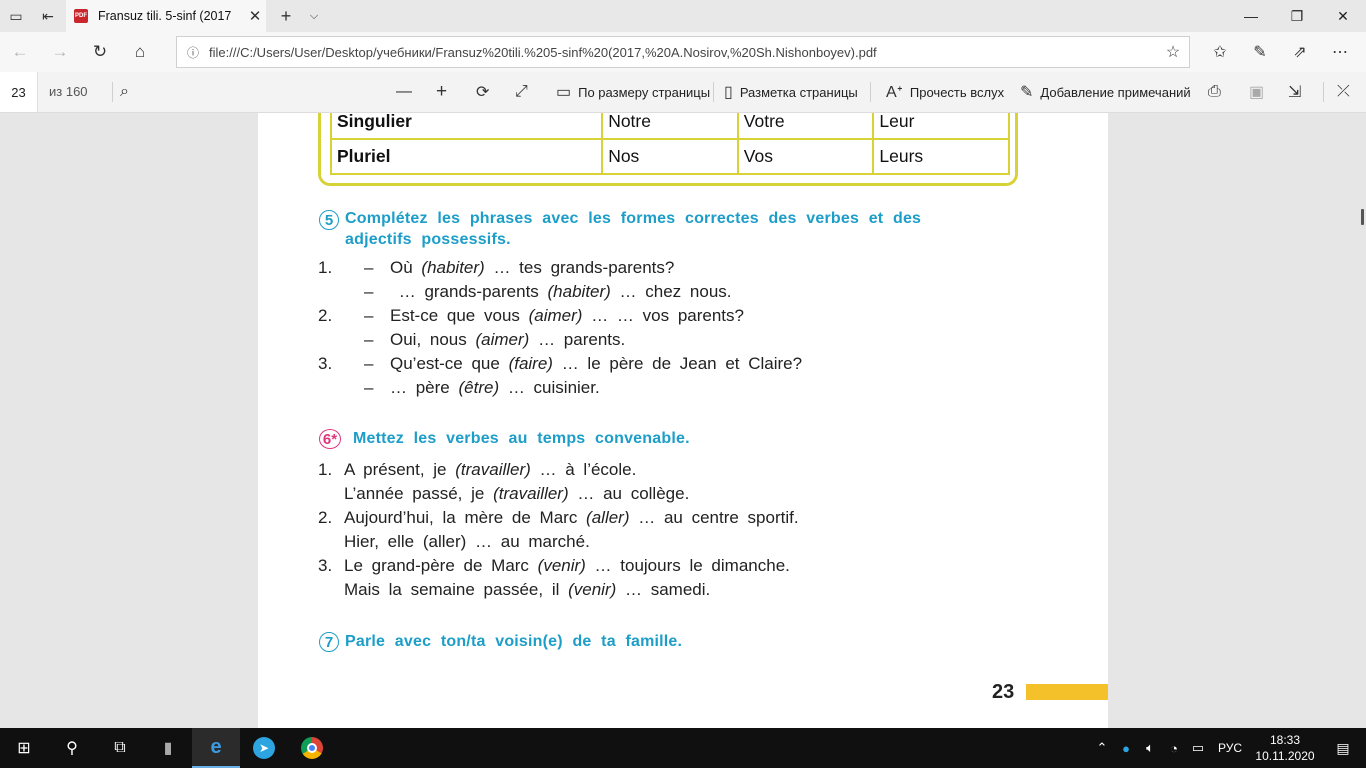  Describe the element at coordinates (1115, 92) in the screenshot. I see `add-notes-label: Добавление примечаний` at that location.